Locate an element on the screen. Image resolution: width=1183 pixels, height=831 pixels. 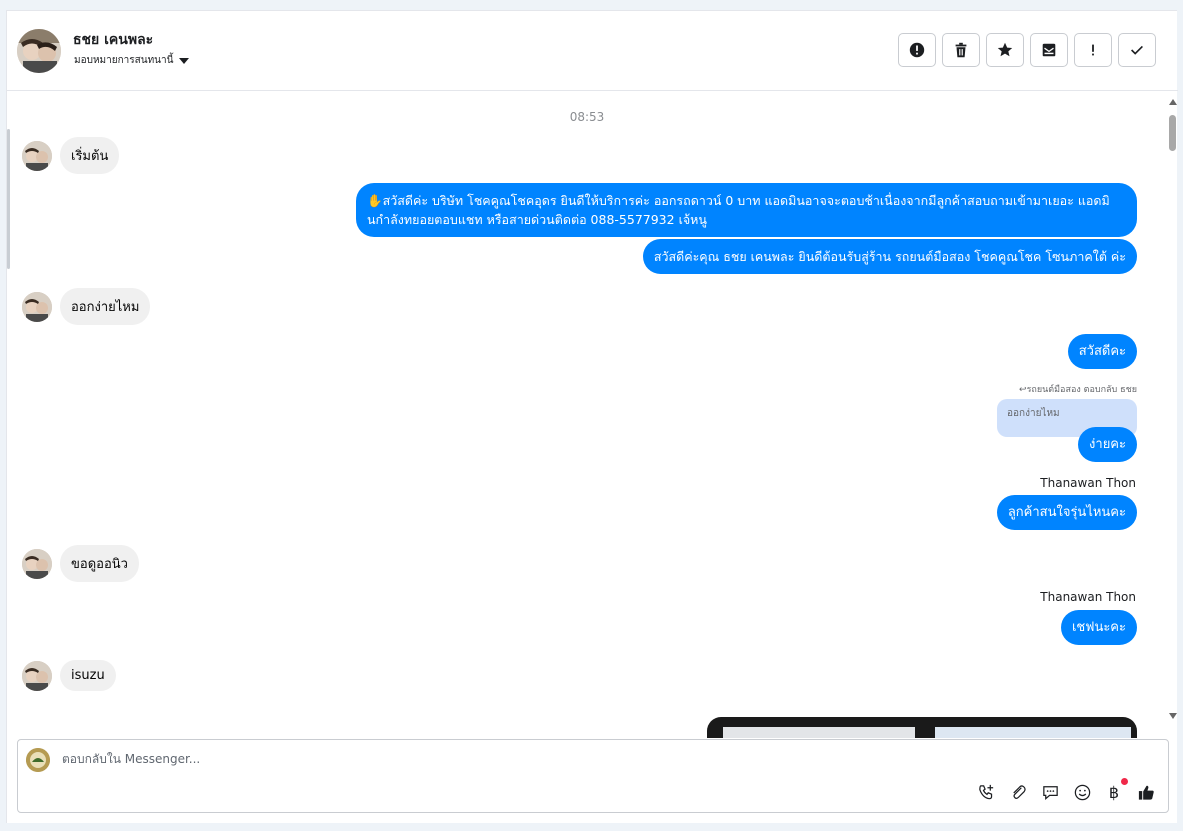
message-bubble-outgoing: สวัสดีคะ is located at coordinates (1102, 351).